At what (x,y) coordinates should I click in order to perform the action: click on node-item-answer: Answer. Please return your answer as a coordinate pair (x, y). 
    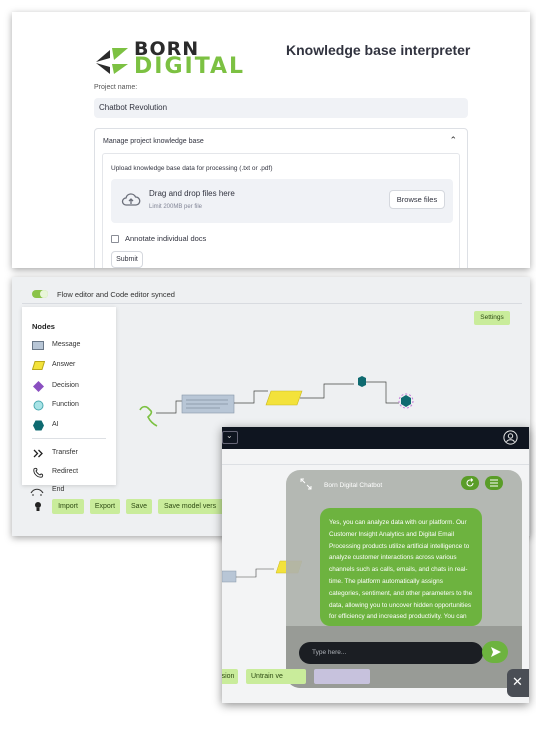
    Looking at the image, I should click on (74, 366).